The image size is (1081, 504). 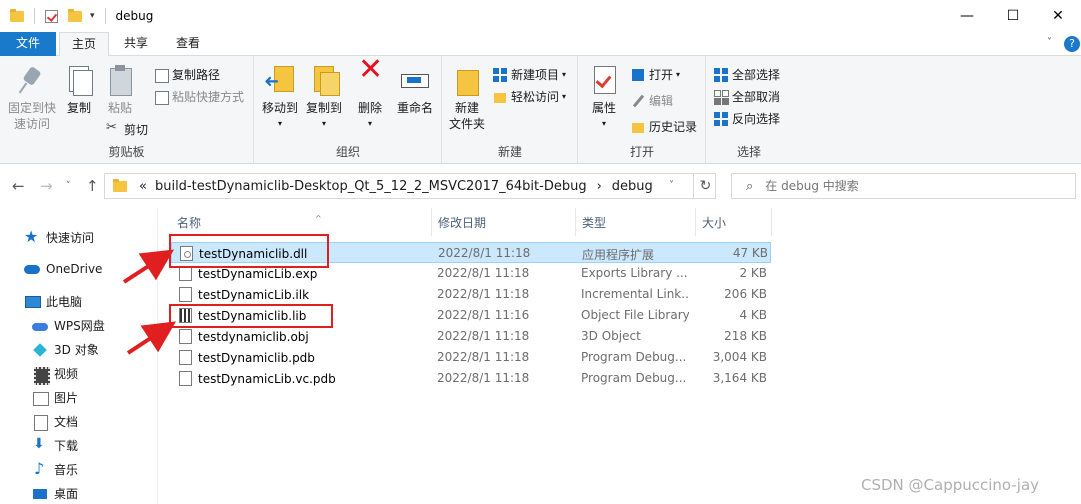 I want to click on quick-access-dropdown-icon: ▾, so click(x=92, y=16).